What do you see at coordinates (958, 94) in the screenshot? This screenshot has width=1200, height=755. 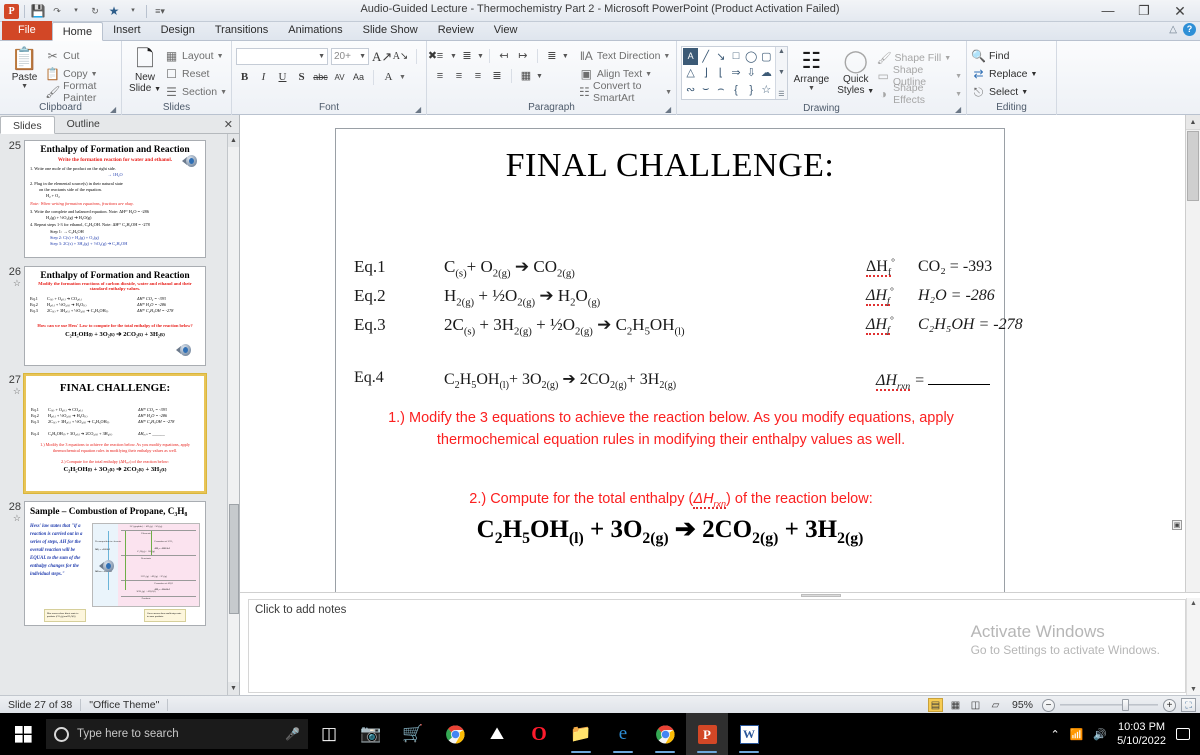 I see `shape-effects-caret-icon: ▼` at bounding box center [958, 94].